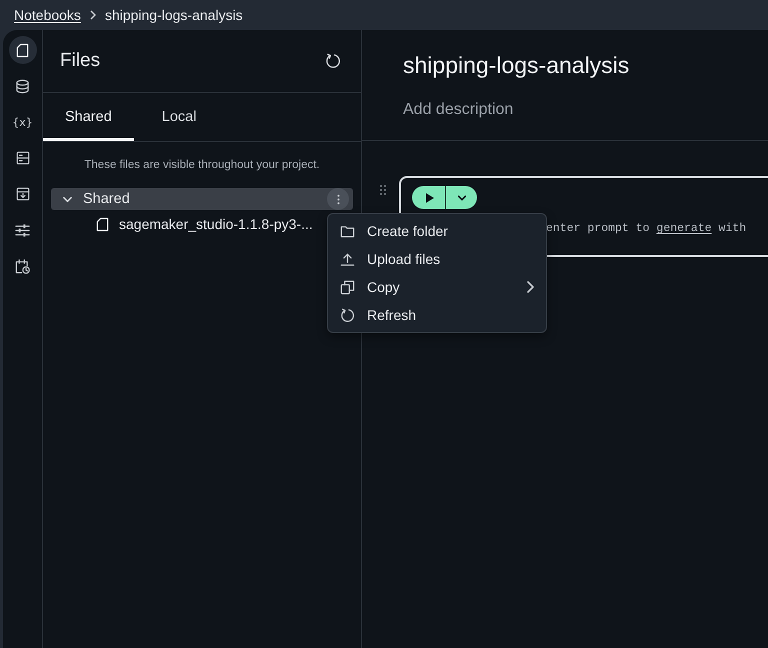 The image size is (768, 648). What do you see at coordinates (647, 229) in the screenshot?
I see `prompt-text: enter prompt to generate with` at bounding box center [647, 229].